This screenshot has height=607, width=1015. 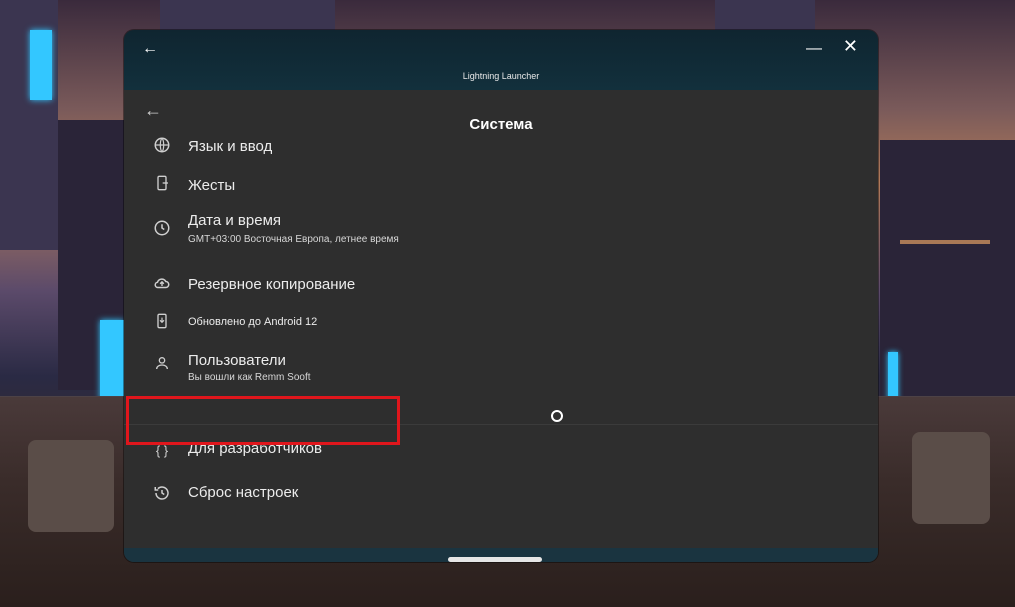 What do you see at coordinates (212, 185) in the screenshot?
I see `settings-item-label: Жесты` at bounding box center [212, 185].